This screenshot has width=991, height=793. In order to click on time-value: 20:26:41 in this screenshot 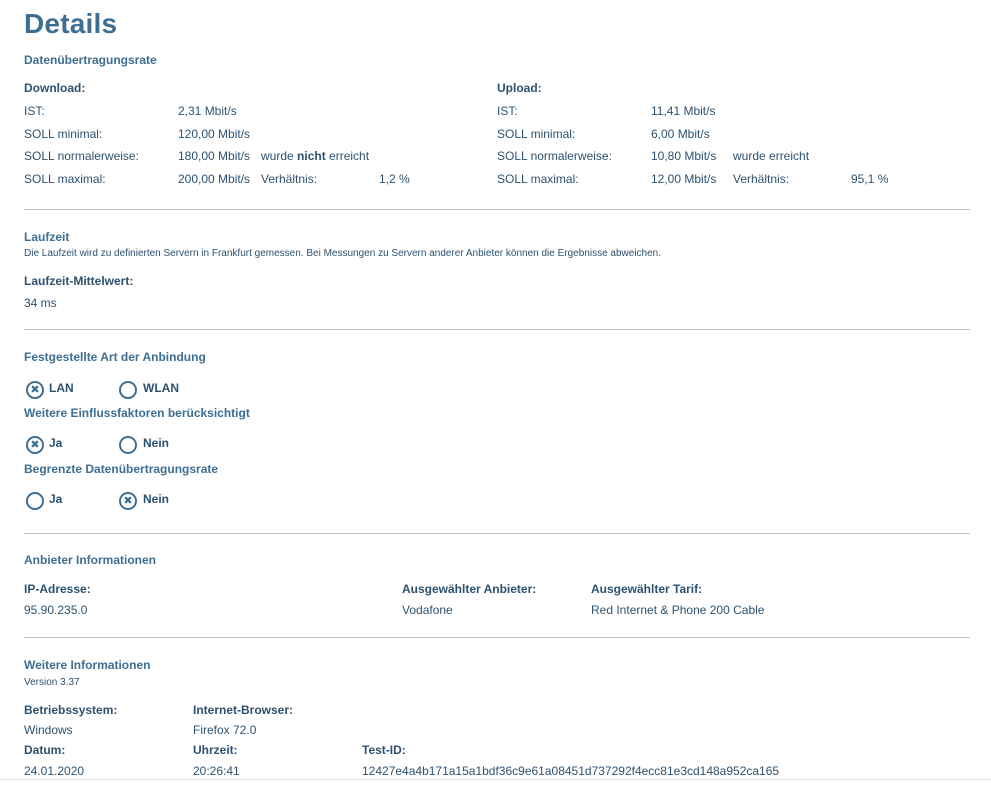, I will do `click(216, 771)`.